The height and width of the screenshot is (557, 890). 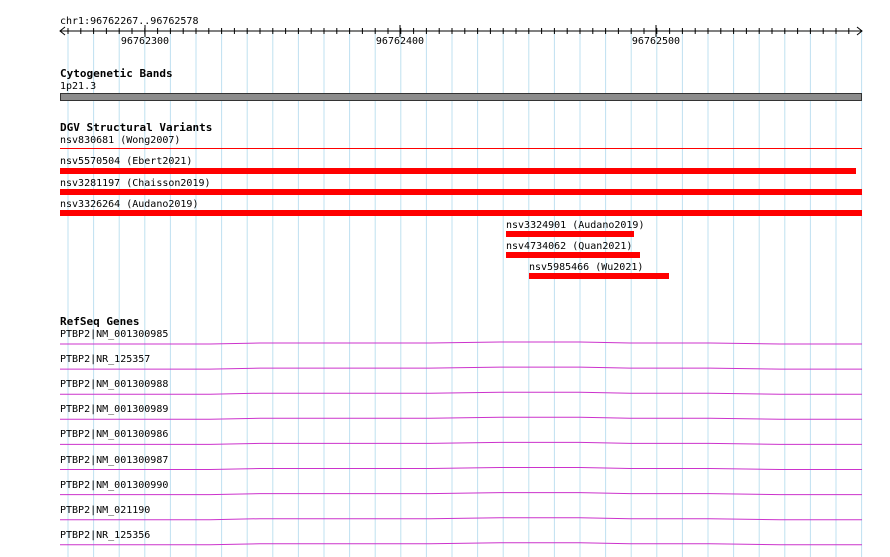 I want to click on cytoband-label: 1p21.3, so click(x=78, y=86).